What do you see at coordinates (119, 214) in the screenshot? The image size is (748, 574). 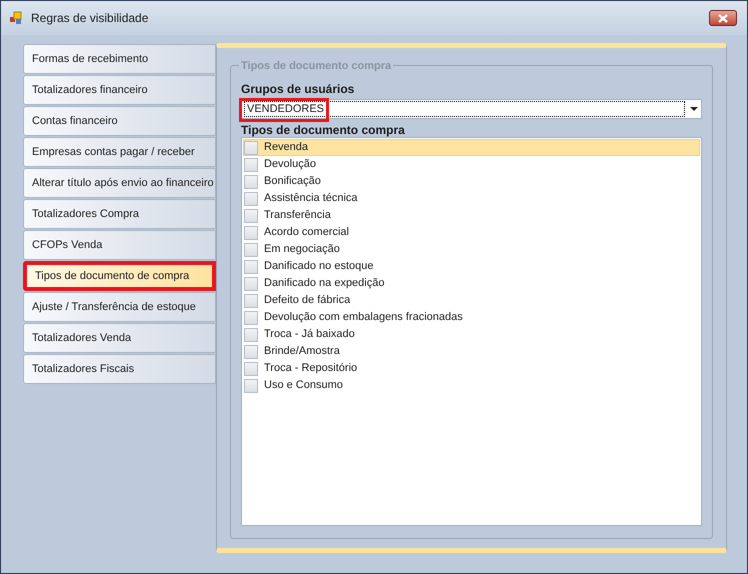 I see `nav-tab: Totalizadores Compra` at bounding box center [119, 214].